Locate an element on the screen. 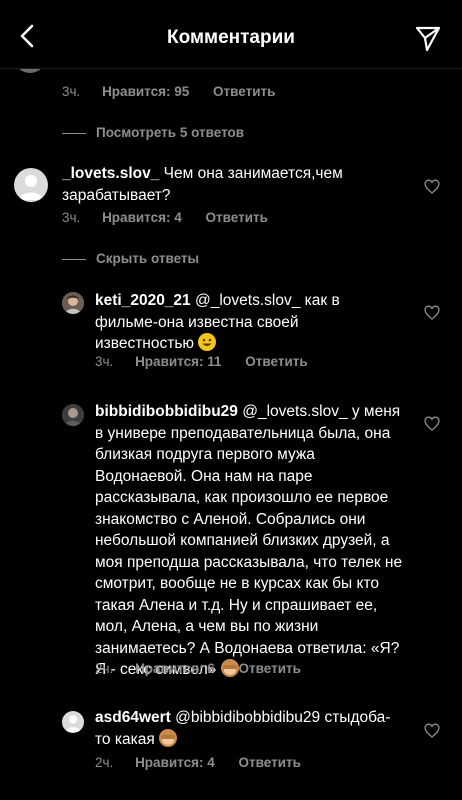  page-title: Комментарии is located at coordinates (231, 37).